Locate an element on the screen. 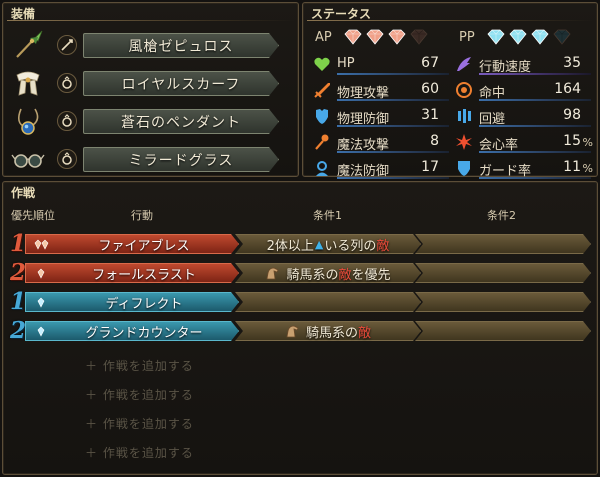 The height and width of the screenshot is (477, 600). column-action: 行動 is located at coordinates (142, 215).